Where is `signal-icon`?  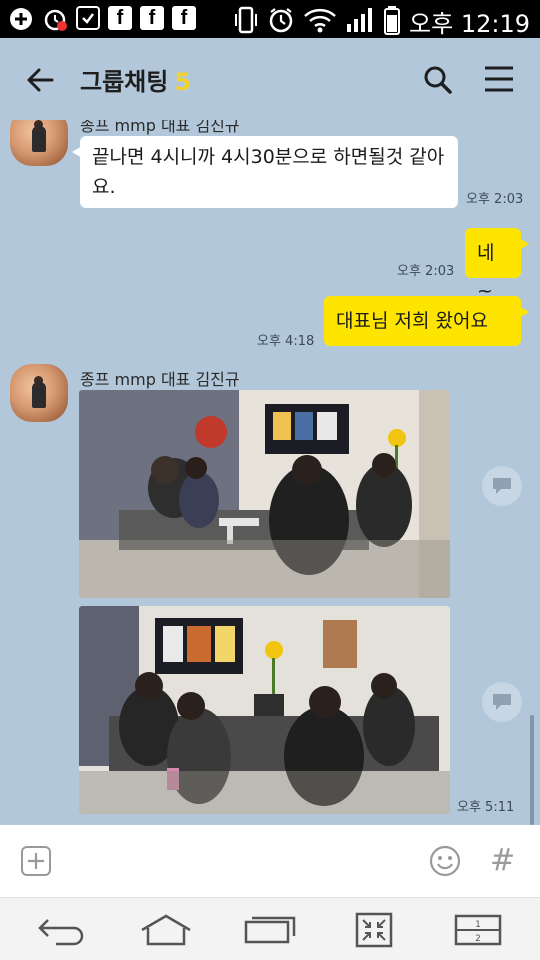
signal-icon is located at coordinates (360, 22).